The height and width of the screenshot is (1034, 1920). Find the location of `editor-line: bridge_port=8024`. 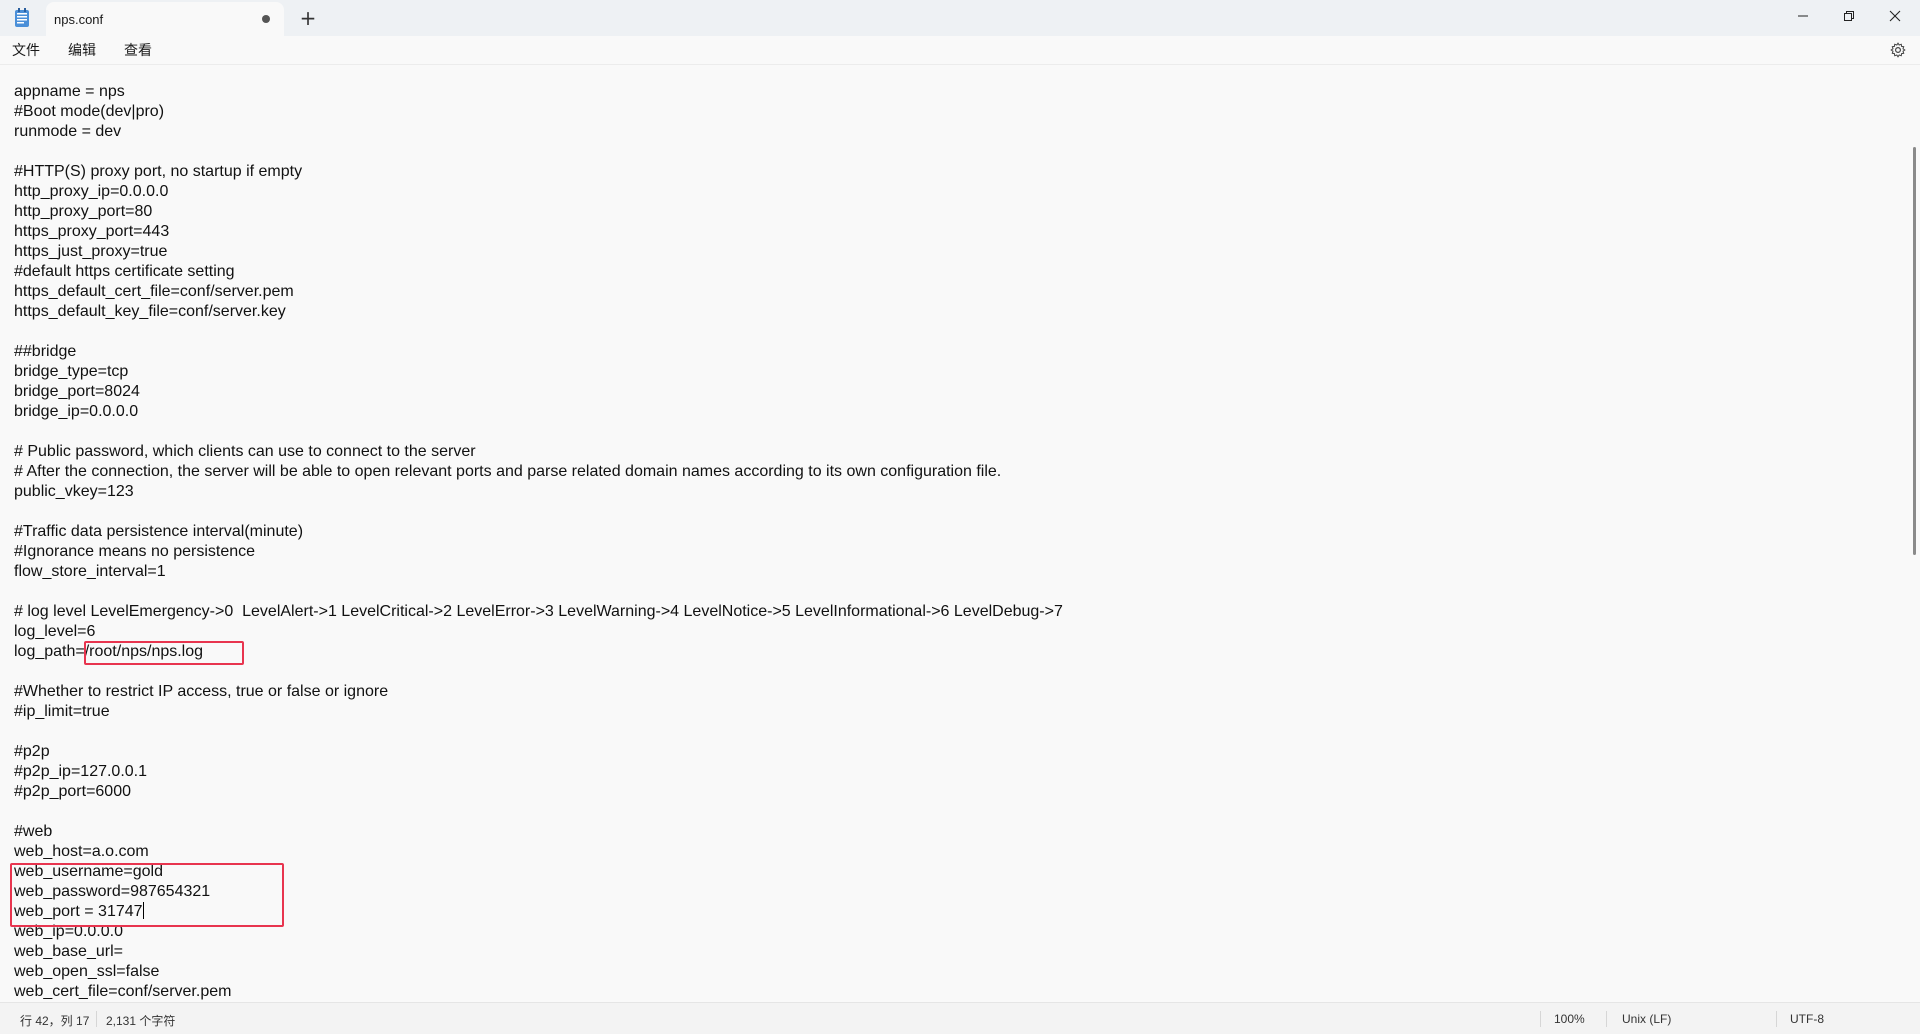

editor-line: bridge_port=8024 is located at coordinates (538, 392).